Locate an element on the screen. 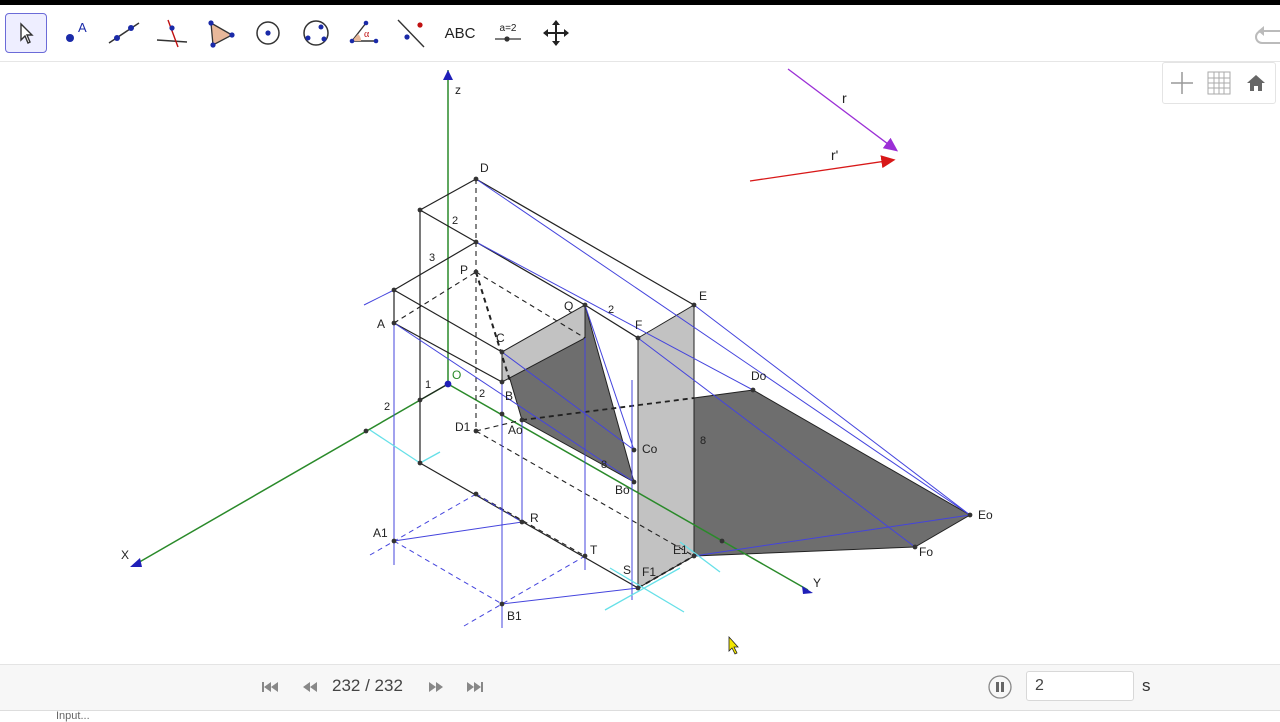 The image size is (1280, 722). dim-1: 1 is located at coordinates (428, 385).